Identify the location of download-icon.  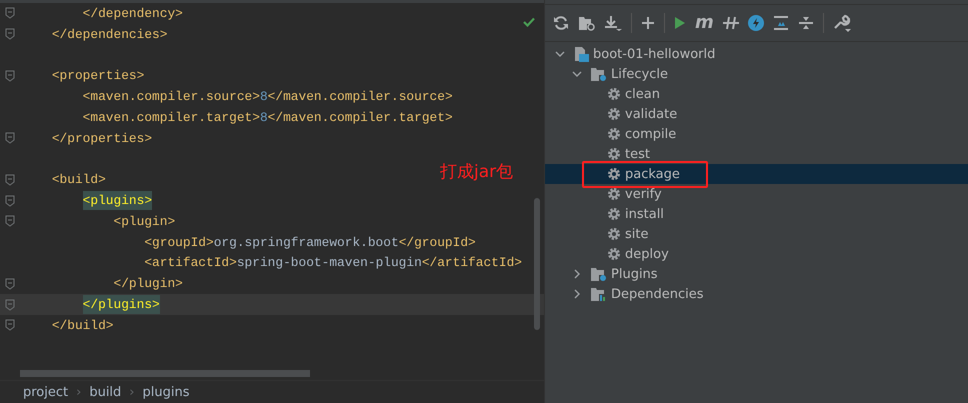
(613, 23).